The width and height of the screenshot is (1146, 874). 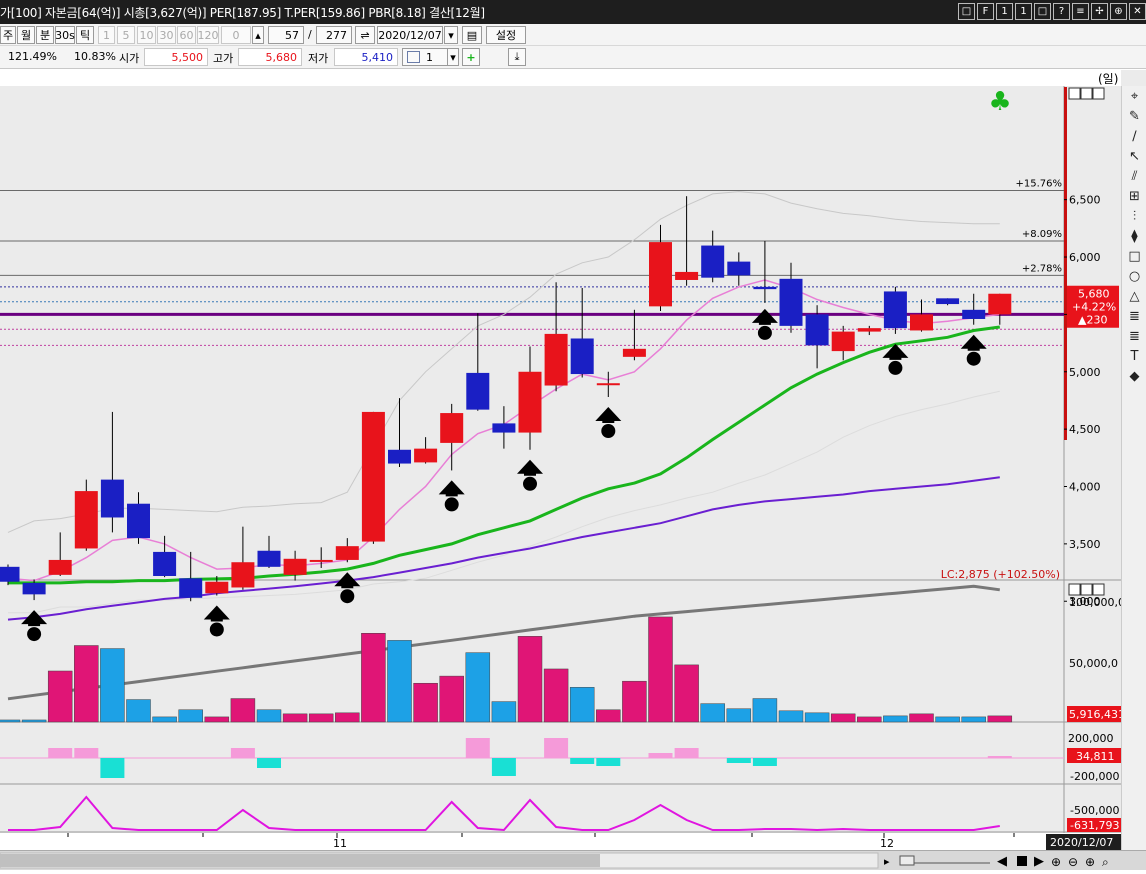 What do you see at coordinates (887, 861) in the screenshot?
I see `scroll-right-icon: ▸` at bounding box center [887, 861].